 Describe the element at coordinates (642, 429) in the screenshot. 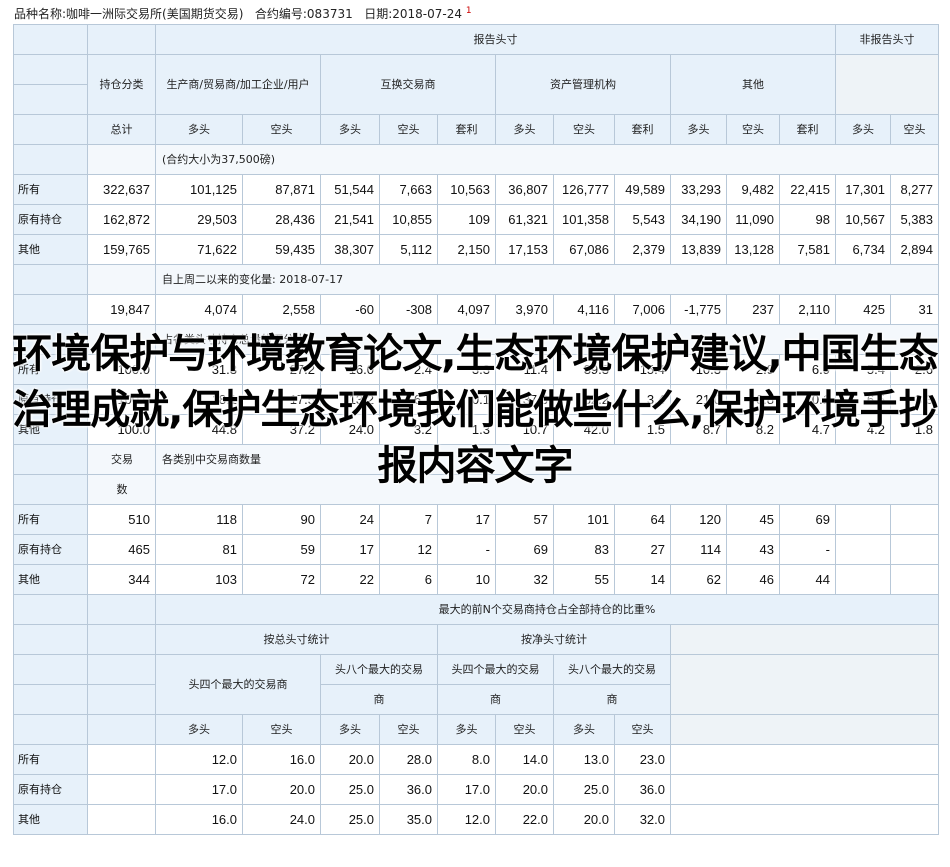

I see `table-cell: 1.5` at that location.